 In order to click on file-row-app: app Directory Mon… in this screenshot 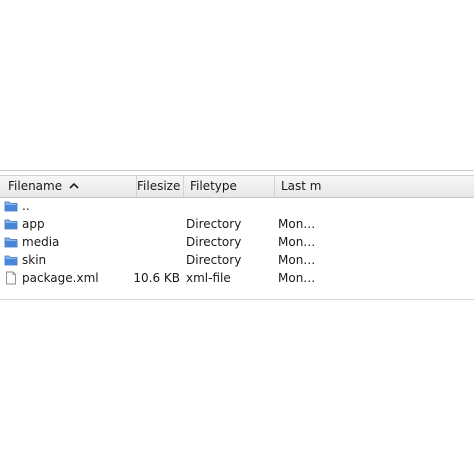, I will do `click(237, 224)`.